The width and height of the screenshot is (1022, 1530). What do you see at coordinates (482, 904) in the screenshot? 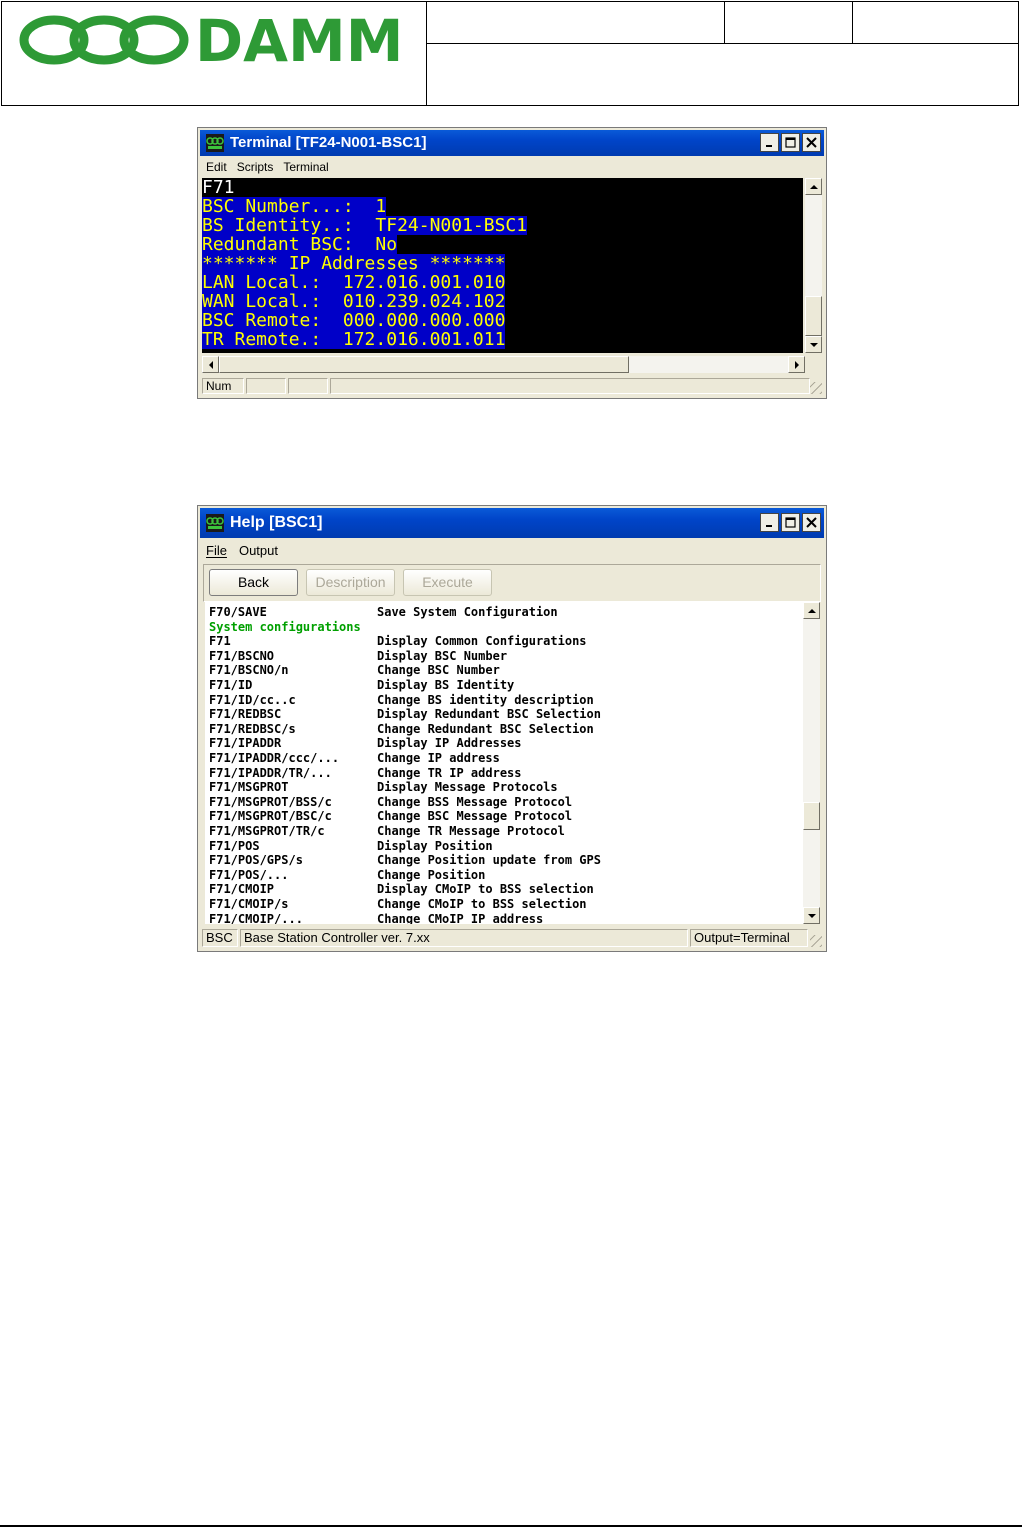
I see `command-description: Change CMoIP to BSS selection` at bounding box center [482, 904].